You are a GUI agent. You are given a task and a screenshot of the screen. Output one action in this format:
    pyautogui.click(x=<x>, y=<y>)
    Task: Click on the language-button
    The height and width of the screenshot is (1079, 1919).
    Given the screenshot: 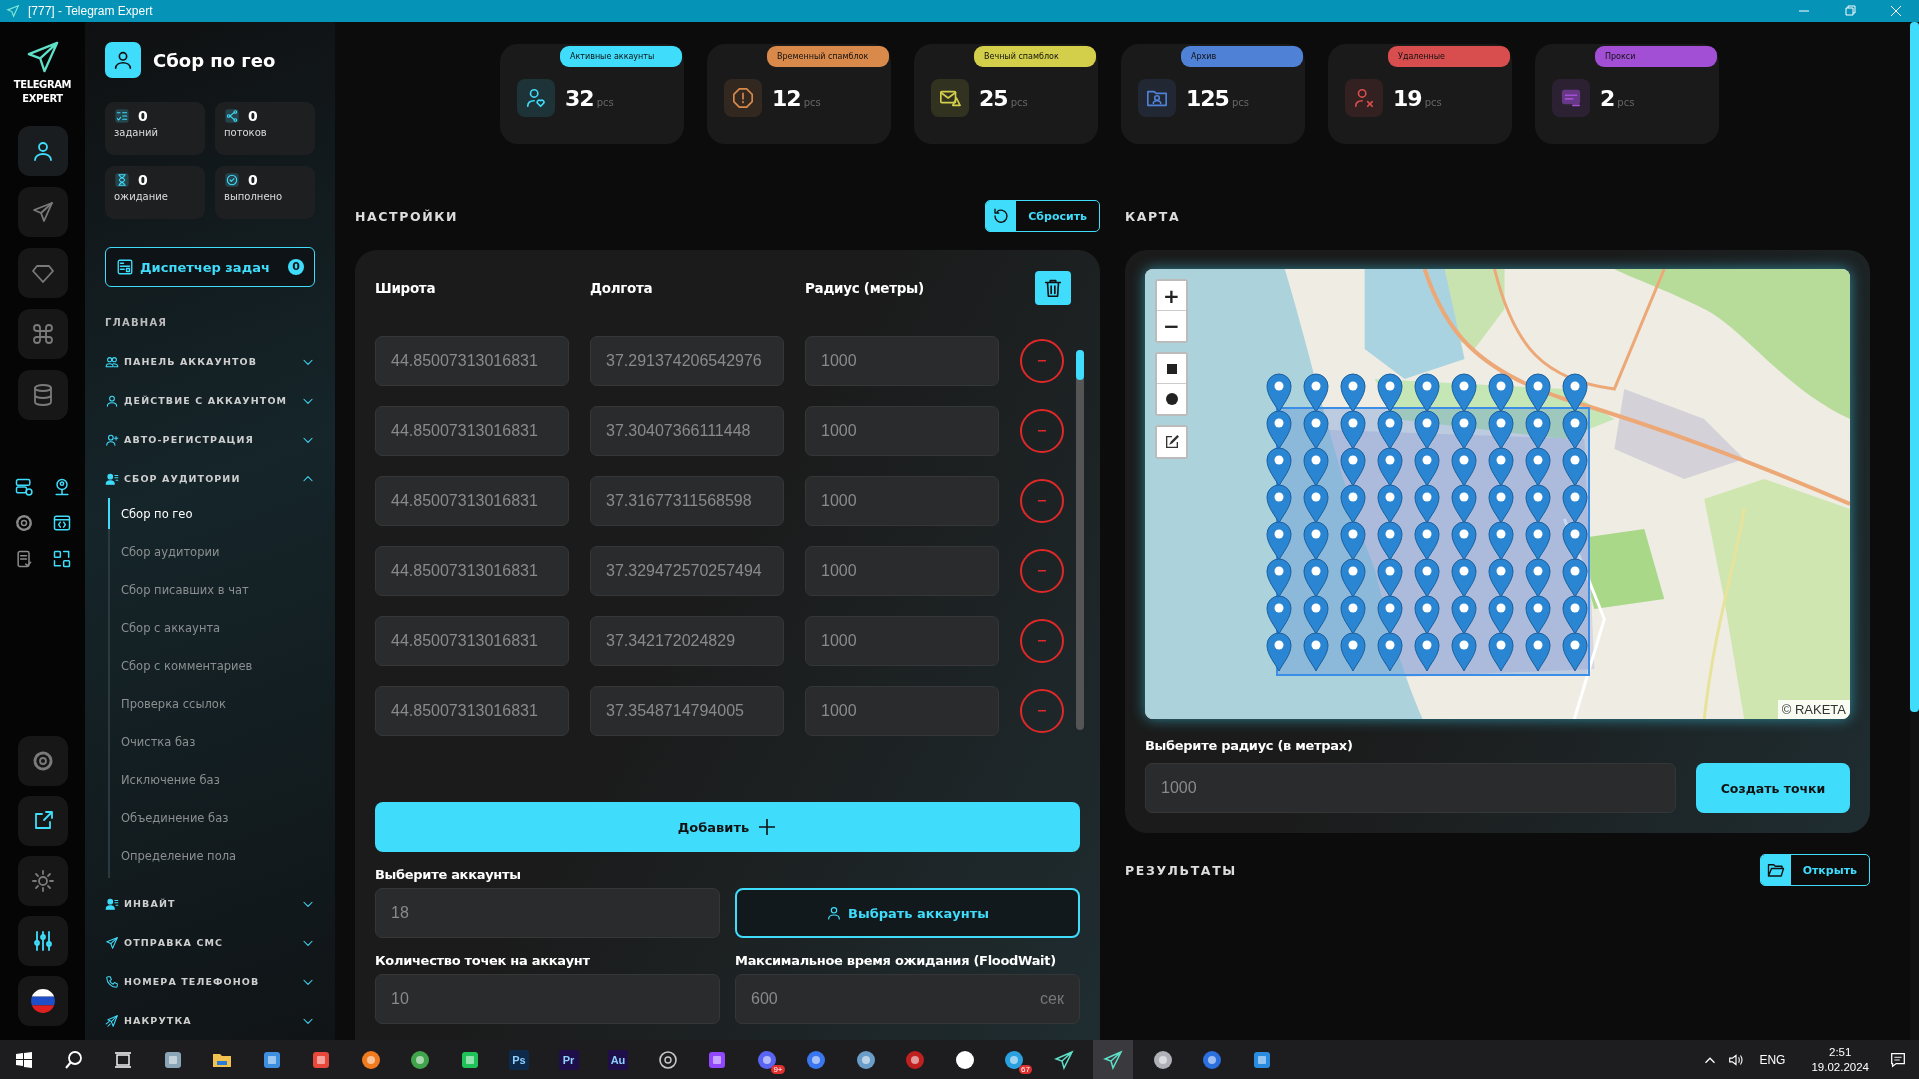 What is the action you would take?
    pyautogui.click(x=42, y=1001)
    